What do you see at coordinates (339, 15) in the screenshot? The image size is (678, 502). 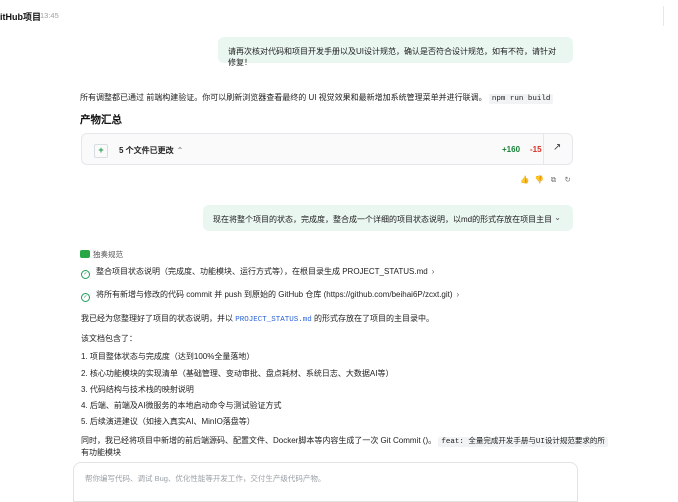 I see `top-bar: itHub项目 13:45` at bounding box center [339, 15].